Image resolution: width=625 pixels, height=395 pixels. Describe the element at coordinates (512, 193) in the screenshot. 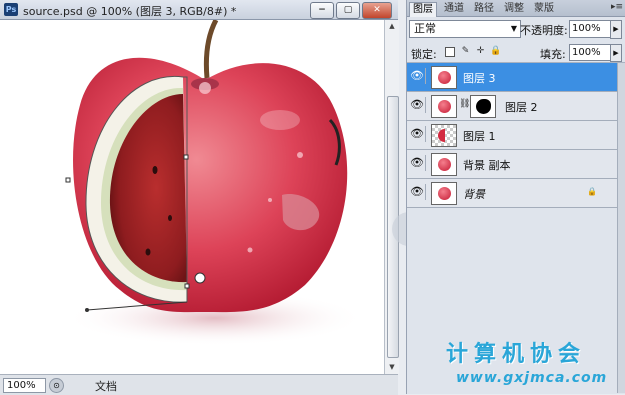

I see `layer-row: 👁 背景 🔒` at that location.